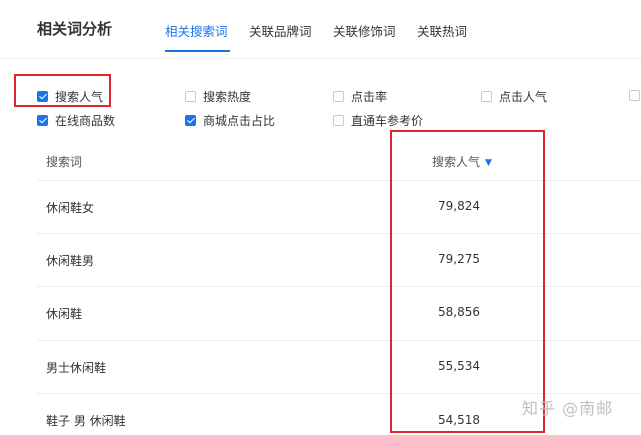  What do you see at coordinates (568, 408) in the screenshot?
I see `watermark: 知乎 @南邮` at bounding box center [568, 408].